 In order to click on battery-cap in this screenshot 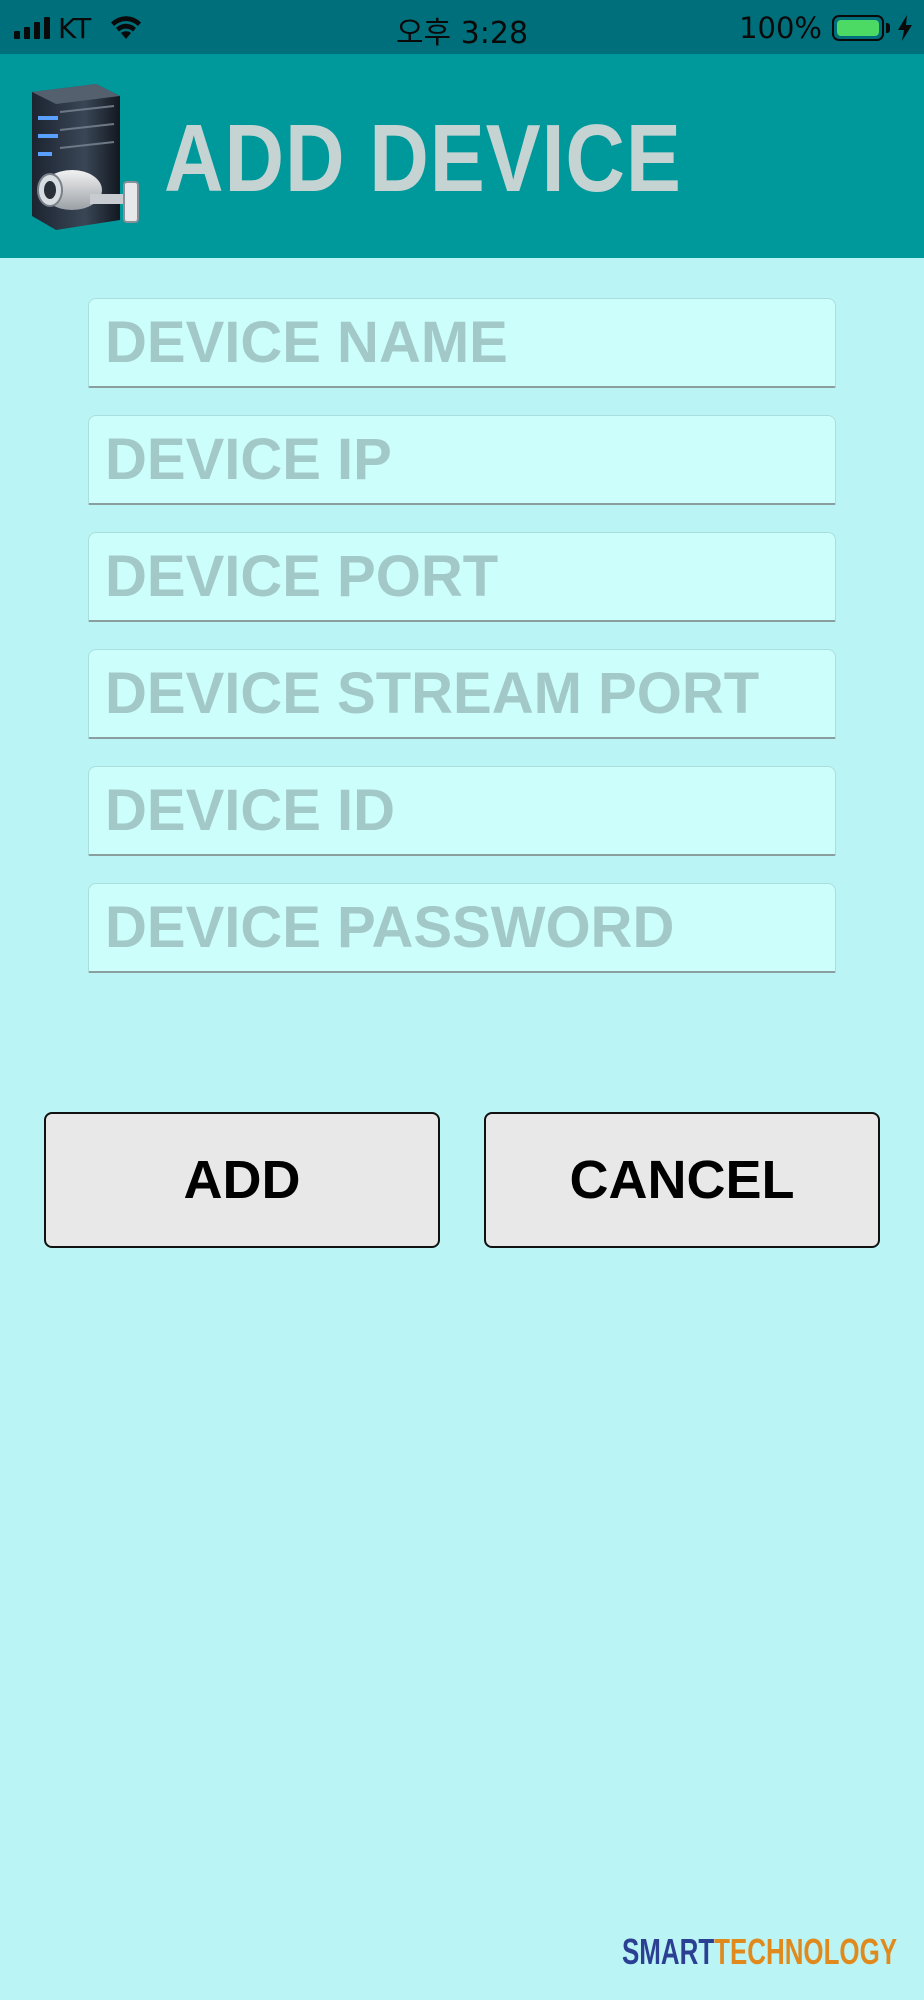, I will do `click(888, 28)`.